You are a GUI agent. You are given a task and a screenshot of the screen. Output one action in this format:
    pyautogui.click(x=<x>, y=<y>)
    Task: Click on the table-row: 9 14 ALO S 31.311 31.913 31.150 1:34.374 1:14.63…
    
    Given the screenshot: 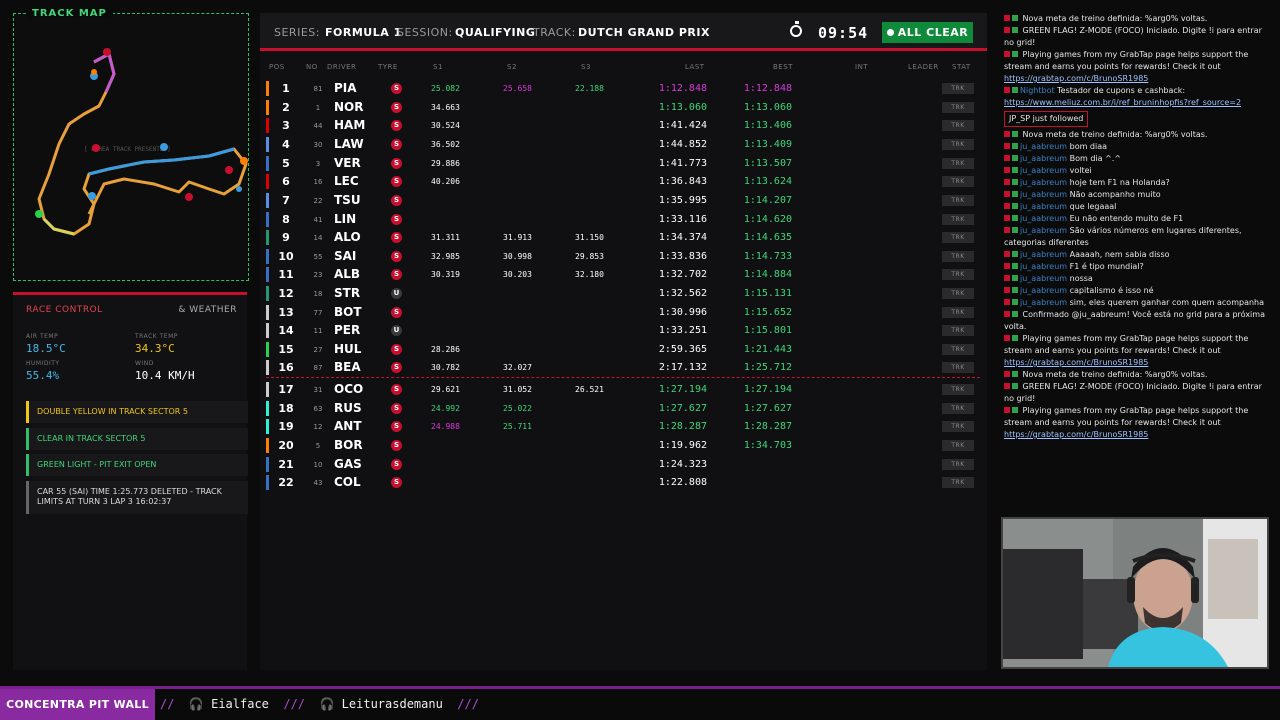 What is the action you would take?
    pyautogui.click(x=623, y=238)
    